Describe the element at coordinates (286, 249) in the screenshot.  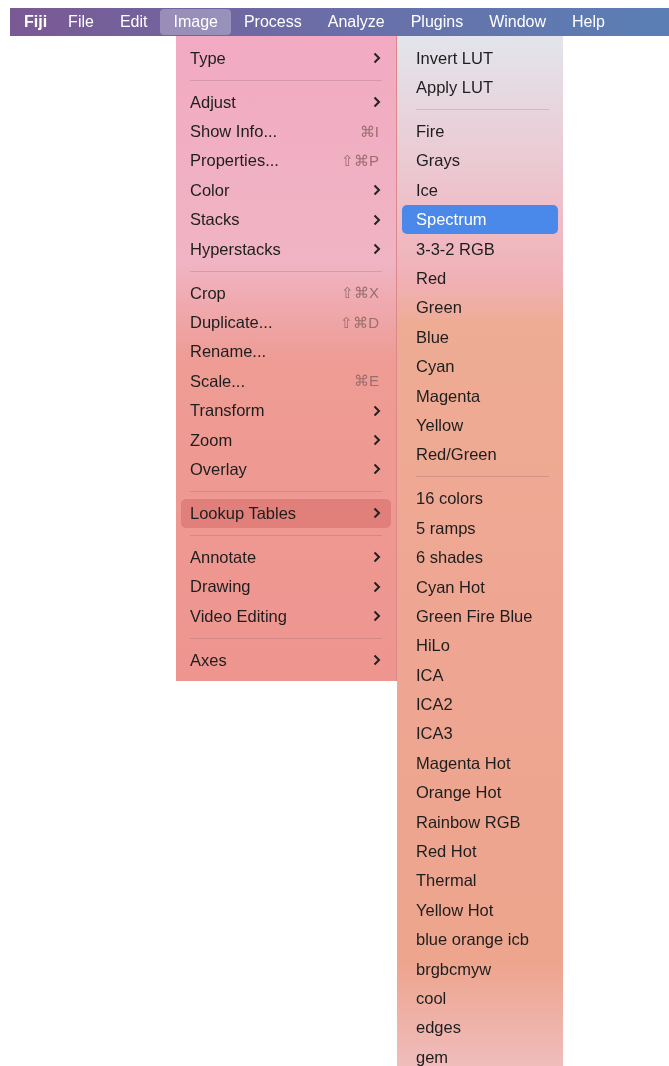
I see `menu-item: Hyperstacks` at that location.